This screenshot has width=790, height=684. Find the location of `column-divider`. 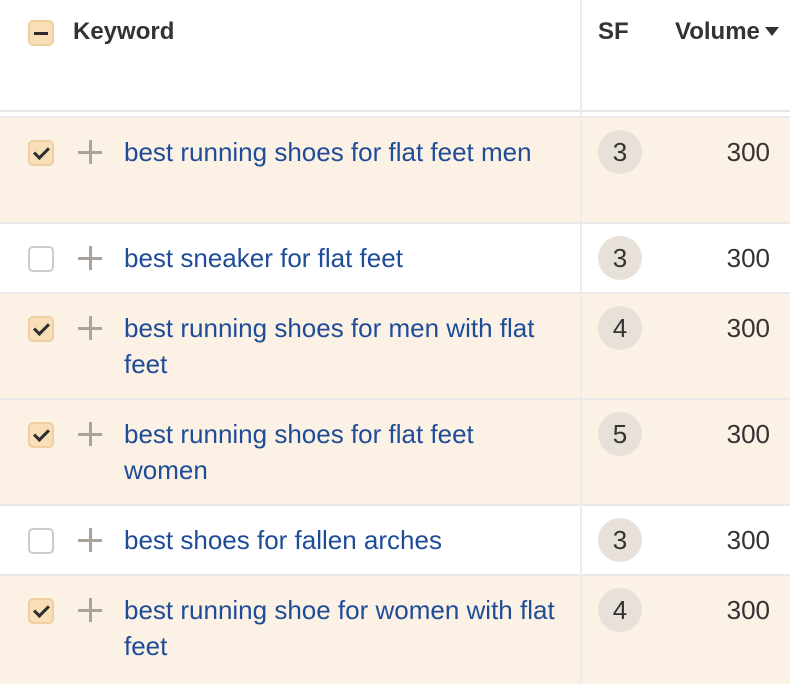

column-divider is located at coordinates (581, 342).